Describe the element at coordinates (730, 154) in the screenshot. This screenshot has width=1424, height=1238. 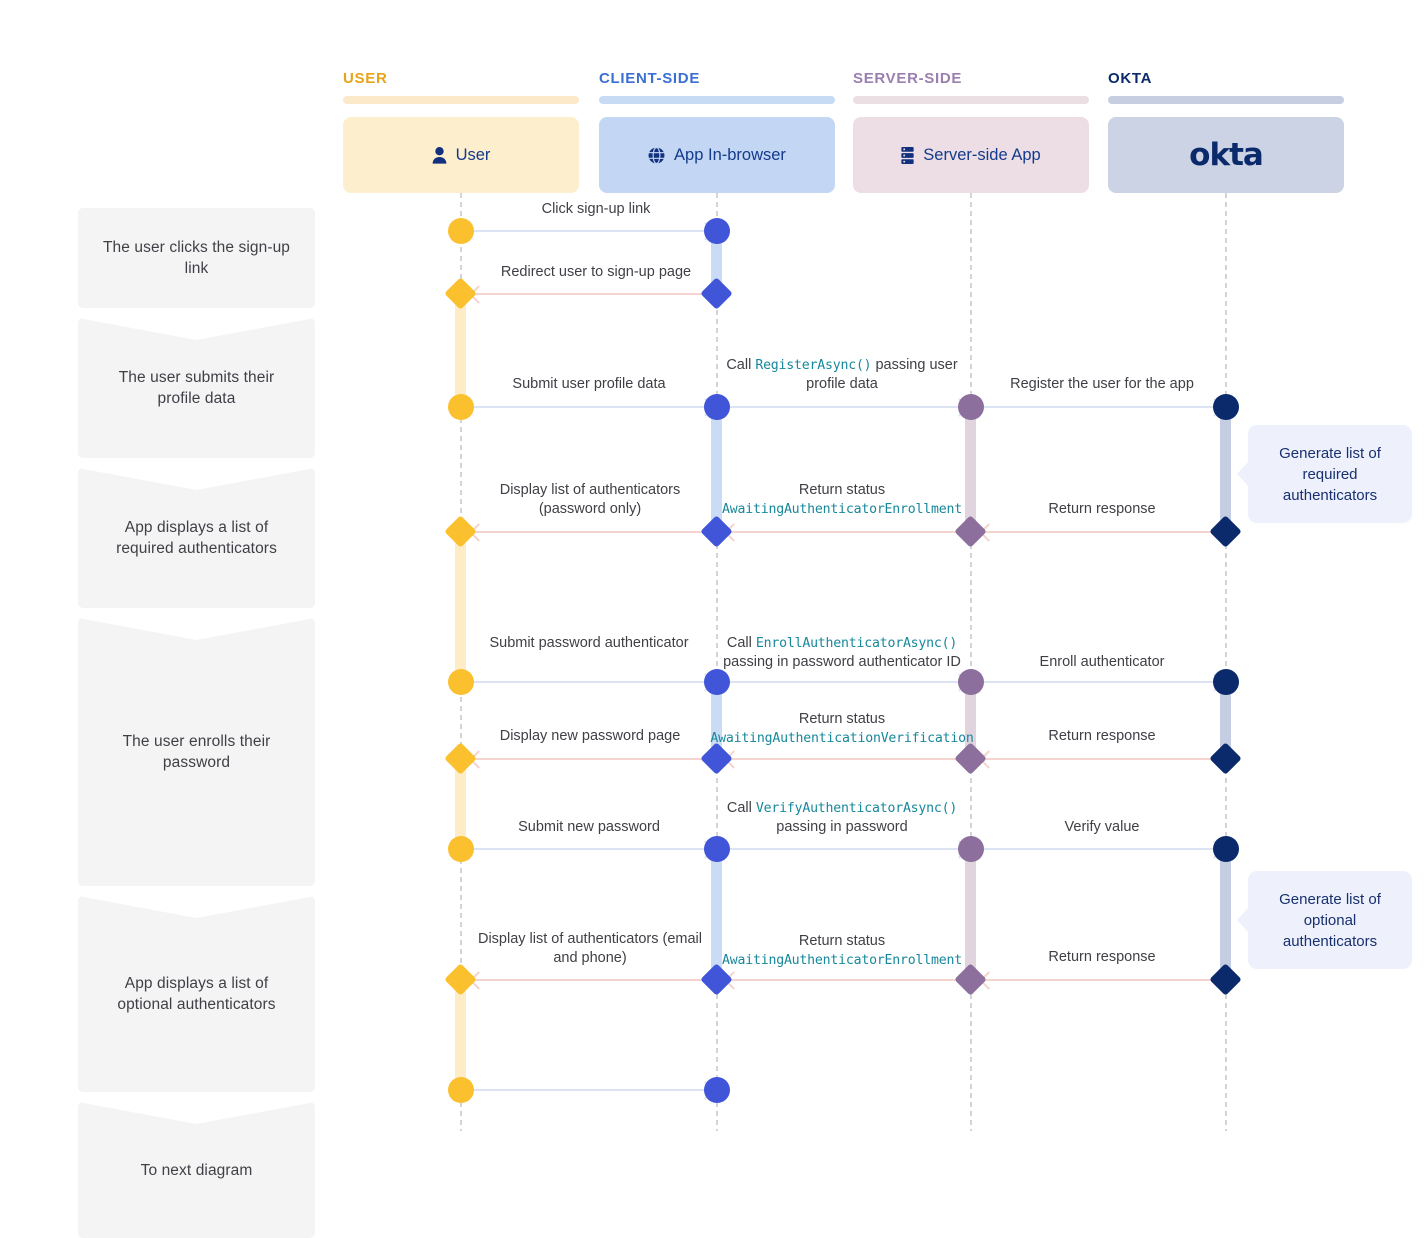
I see `participant-label: App In-browser` at that location.